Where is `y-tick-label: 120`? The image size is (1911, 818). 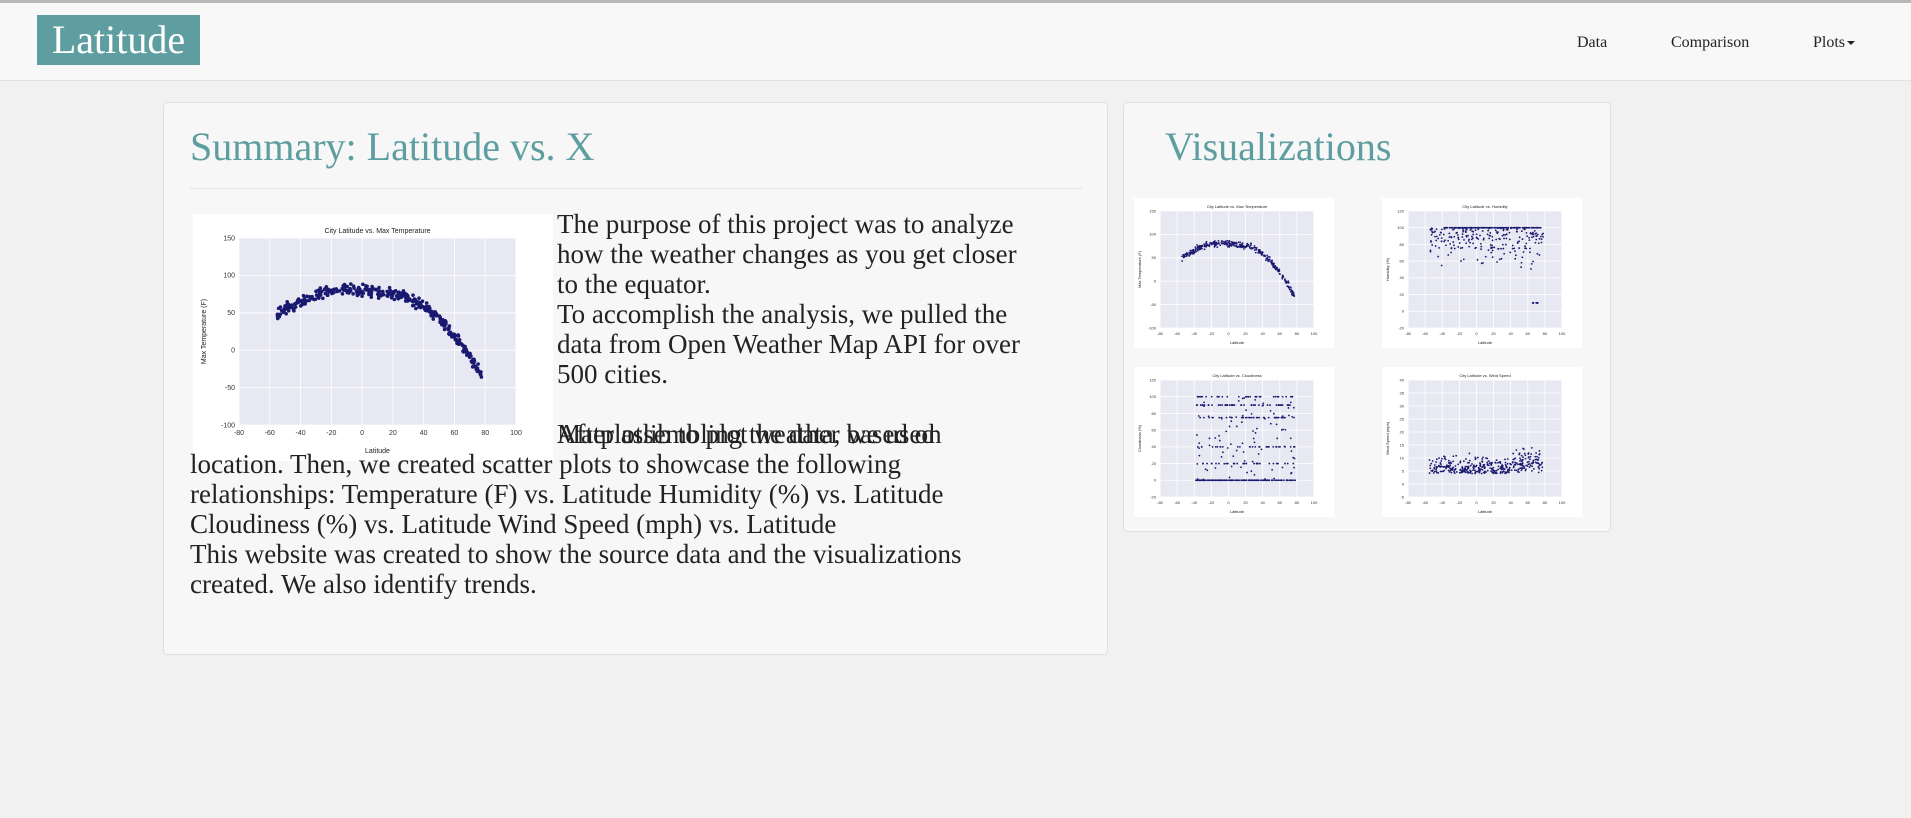 y-tick-label: 120 is located at coordinates (1400, 210).